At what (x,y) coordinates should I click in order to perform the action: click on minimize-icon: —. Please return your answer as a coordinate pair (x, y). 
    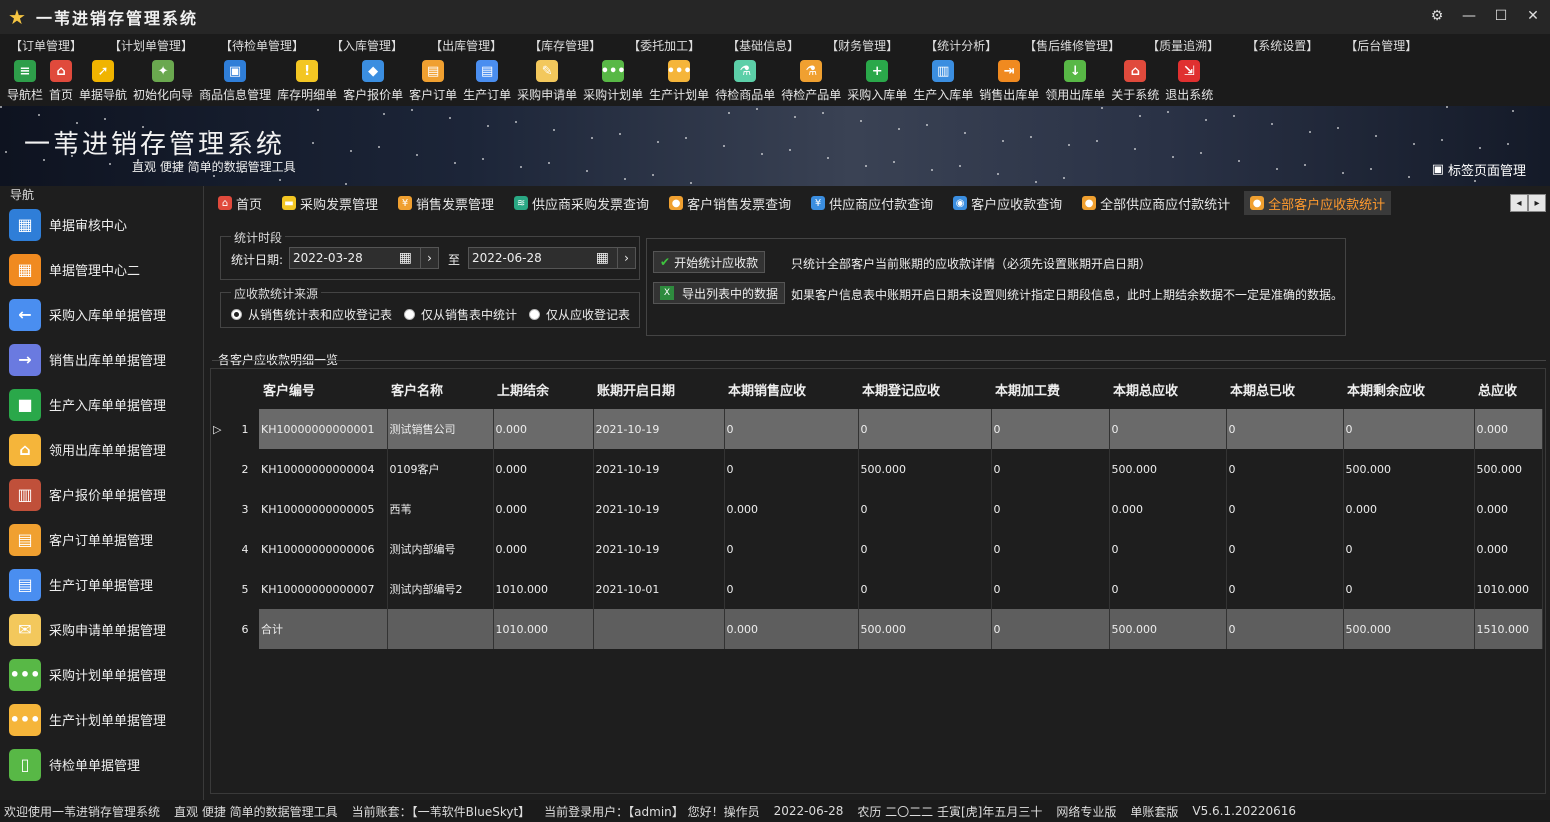
    Looking at the image, I should click on (1469, 16).